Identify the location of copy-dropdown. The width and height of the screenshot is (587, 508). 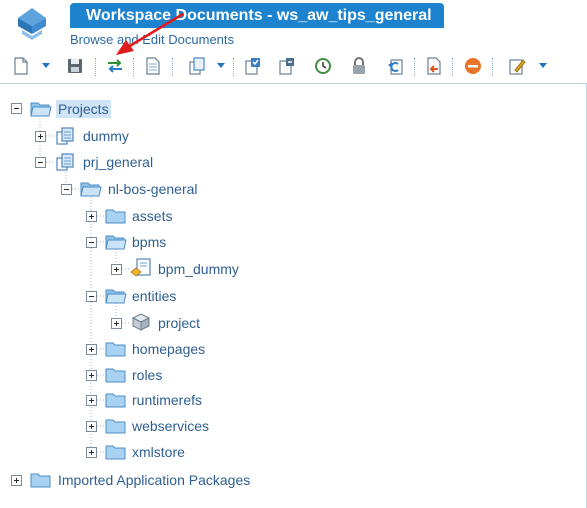
(221, 65).